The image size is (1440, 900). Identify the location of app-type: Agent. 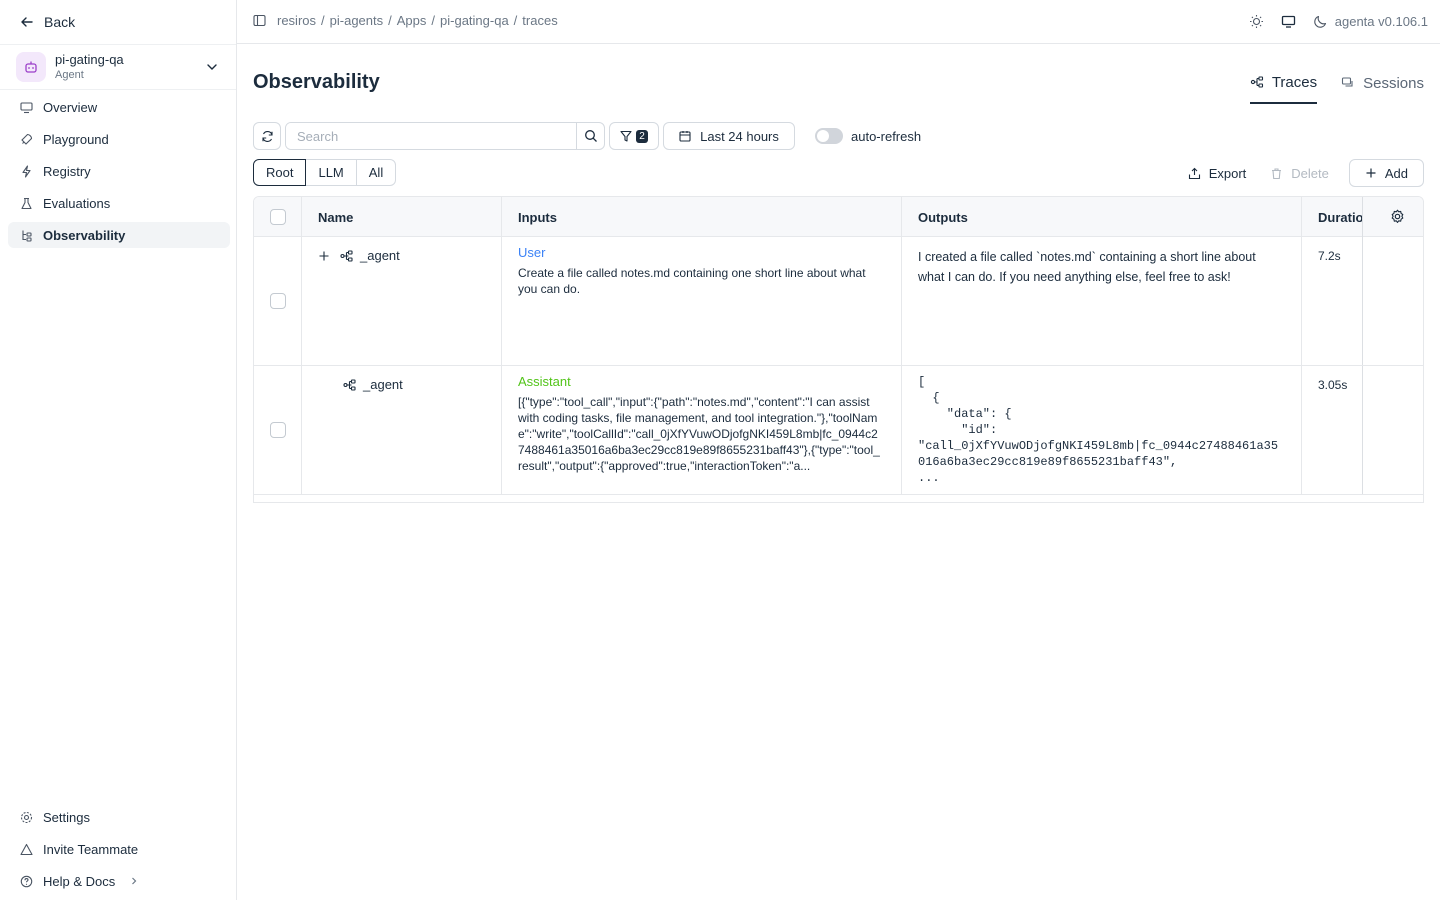
(69, 75).